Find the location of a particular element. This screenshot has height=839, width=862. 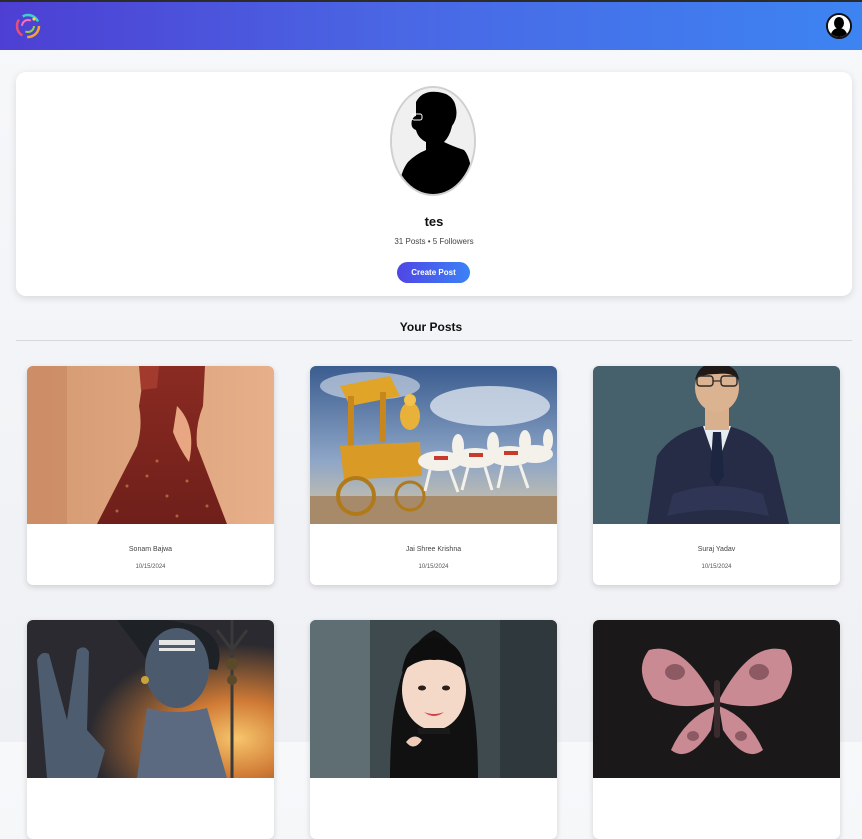

post-title: Suraj Yadav is located at coordinates (716, 549).